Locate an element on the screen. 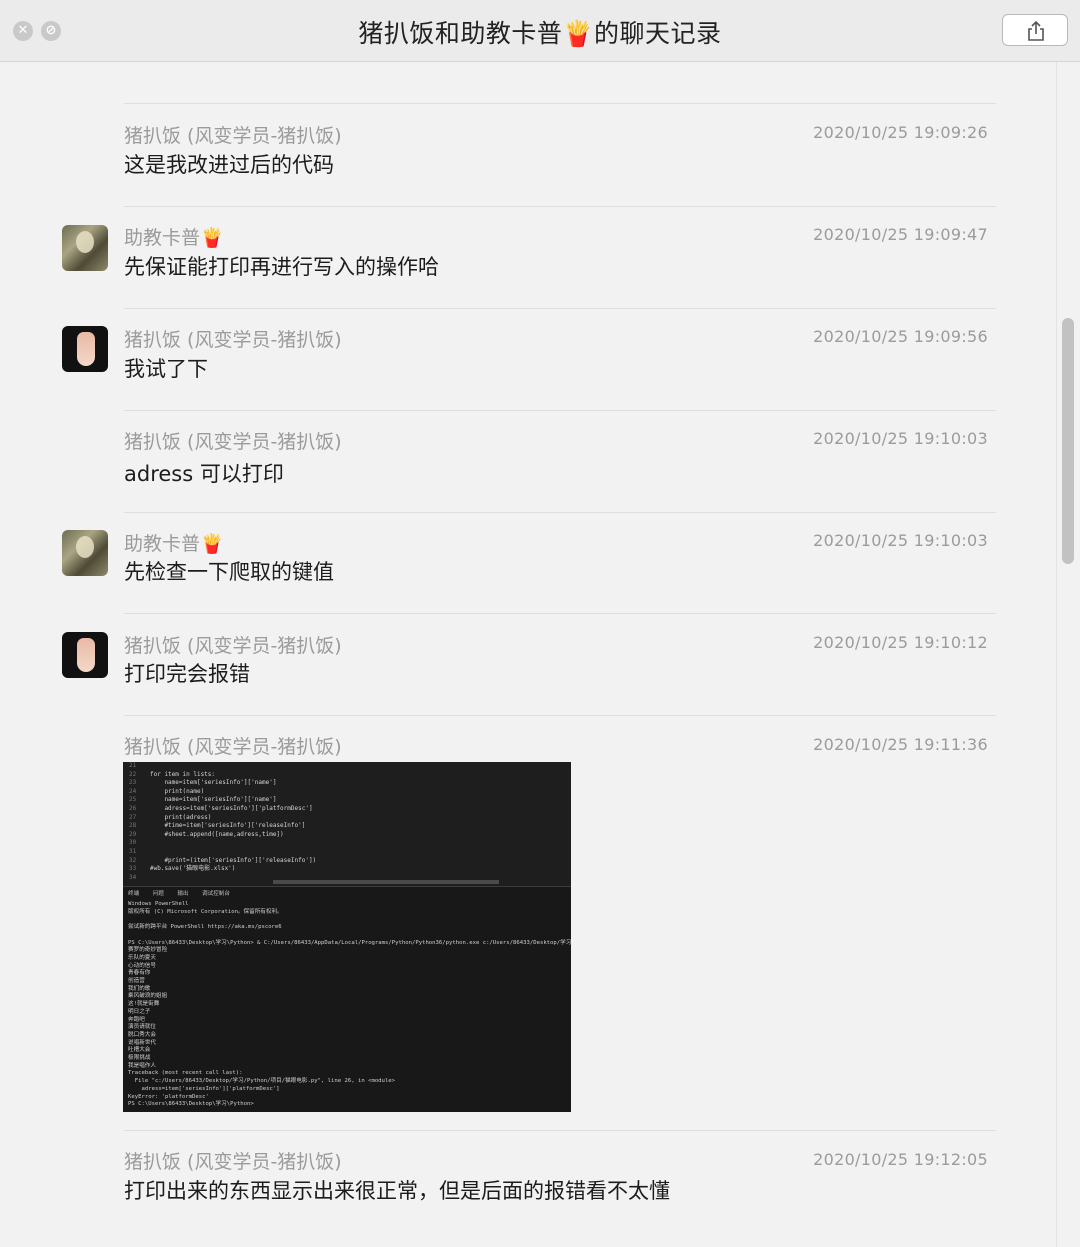  timestamp: 2020/10/25 19:09:47 is located at coordinates (900, 234).